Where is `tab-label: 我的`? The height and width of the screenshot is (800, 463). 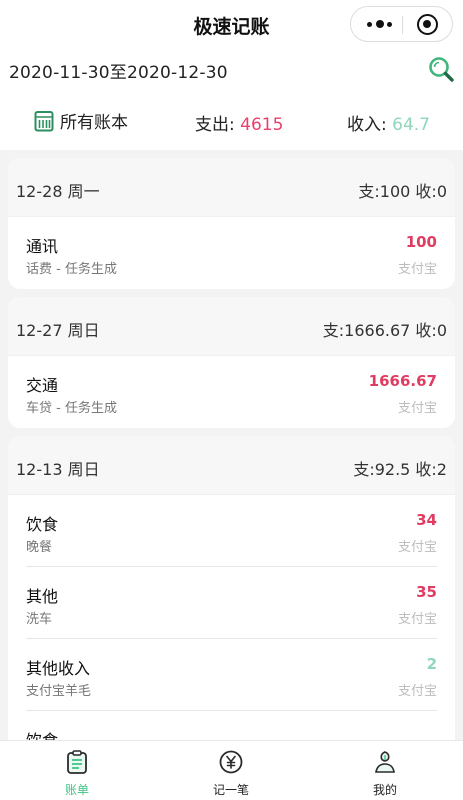 tab-label: 我的 is located at coordinates (384, 790).